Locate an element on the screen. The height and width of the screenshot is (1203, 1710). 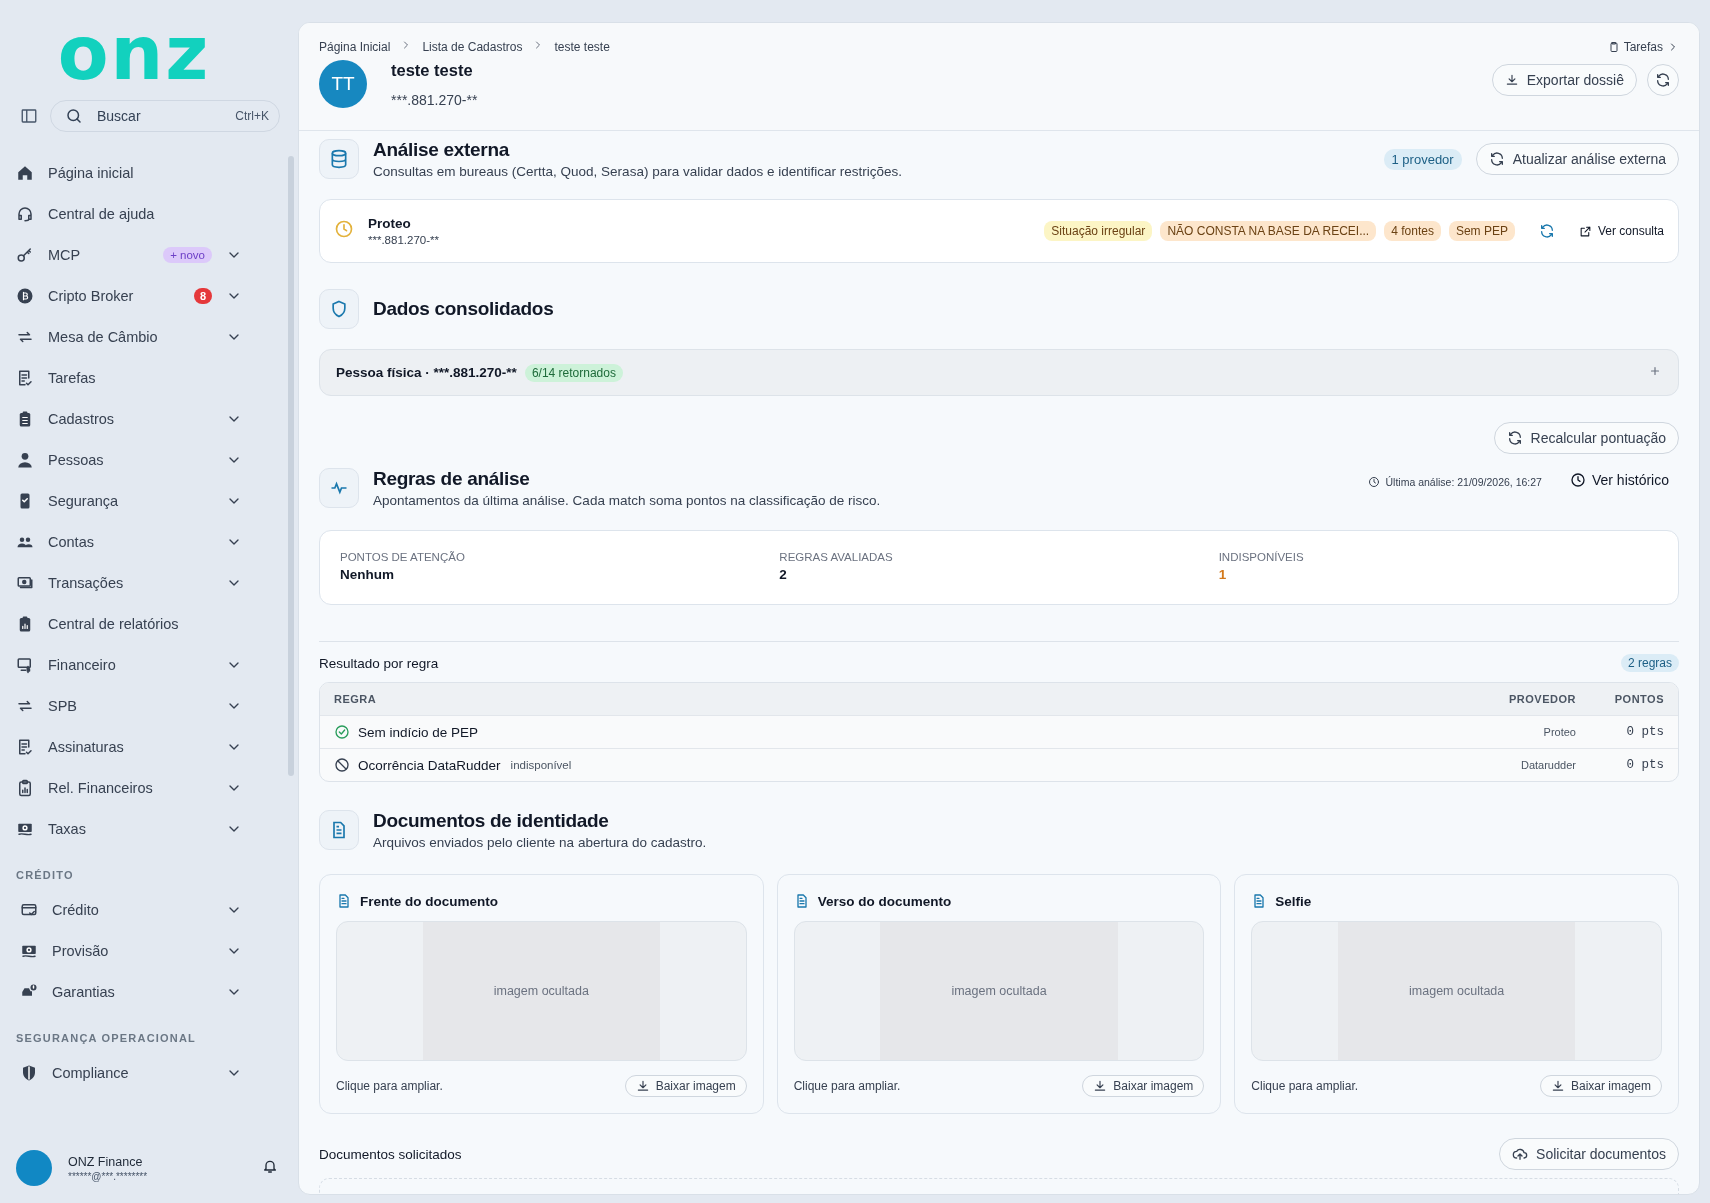
breadcrumb-link: Lista de Cadastros is located at coordinates (472, 46).